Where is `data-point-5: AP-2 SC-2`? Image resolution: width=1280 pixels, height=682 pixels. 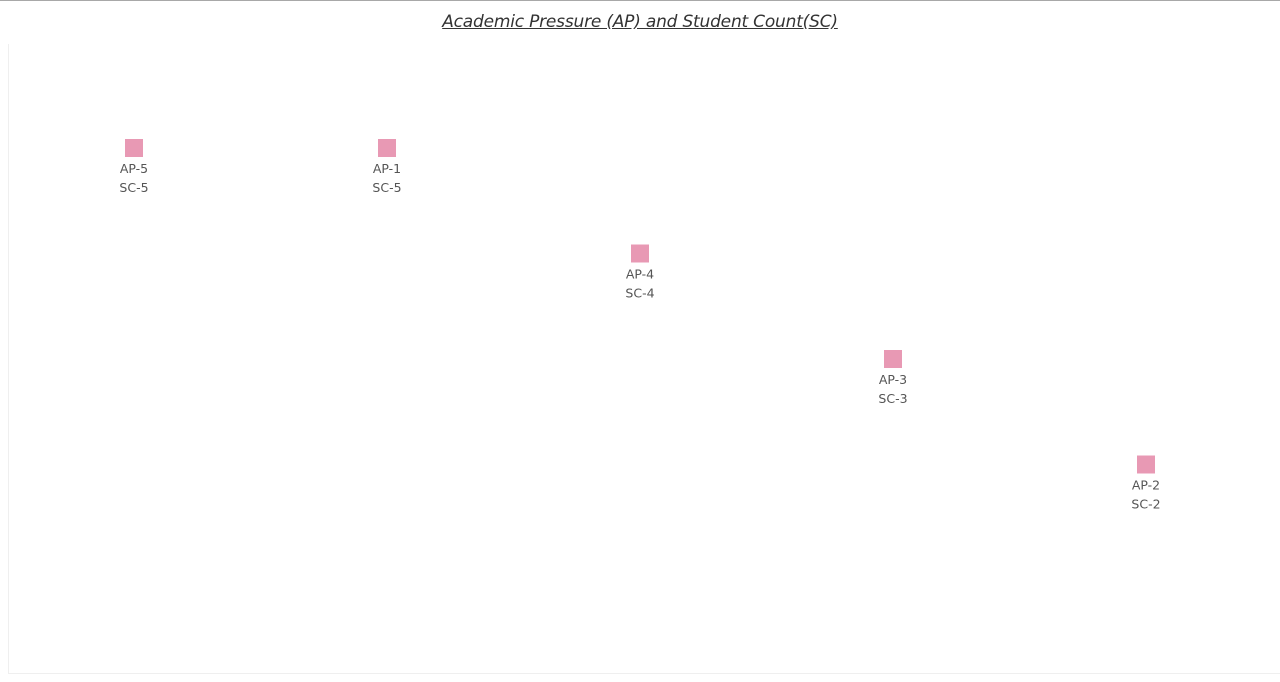
data-point-5: AP-2 SC-2 is located at coordinates (1146, 483).